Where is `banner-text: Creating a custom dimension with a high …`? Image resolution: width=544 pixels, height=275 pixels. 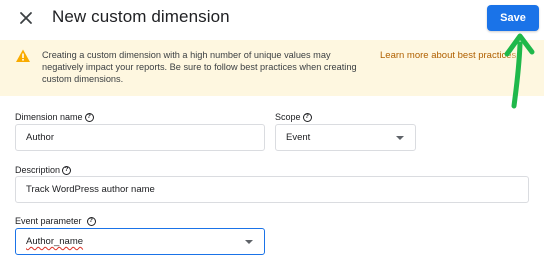
banner-text: Creating a custom dimension with a high … is located at coordinates (199, 67).